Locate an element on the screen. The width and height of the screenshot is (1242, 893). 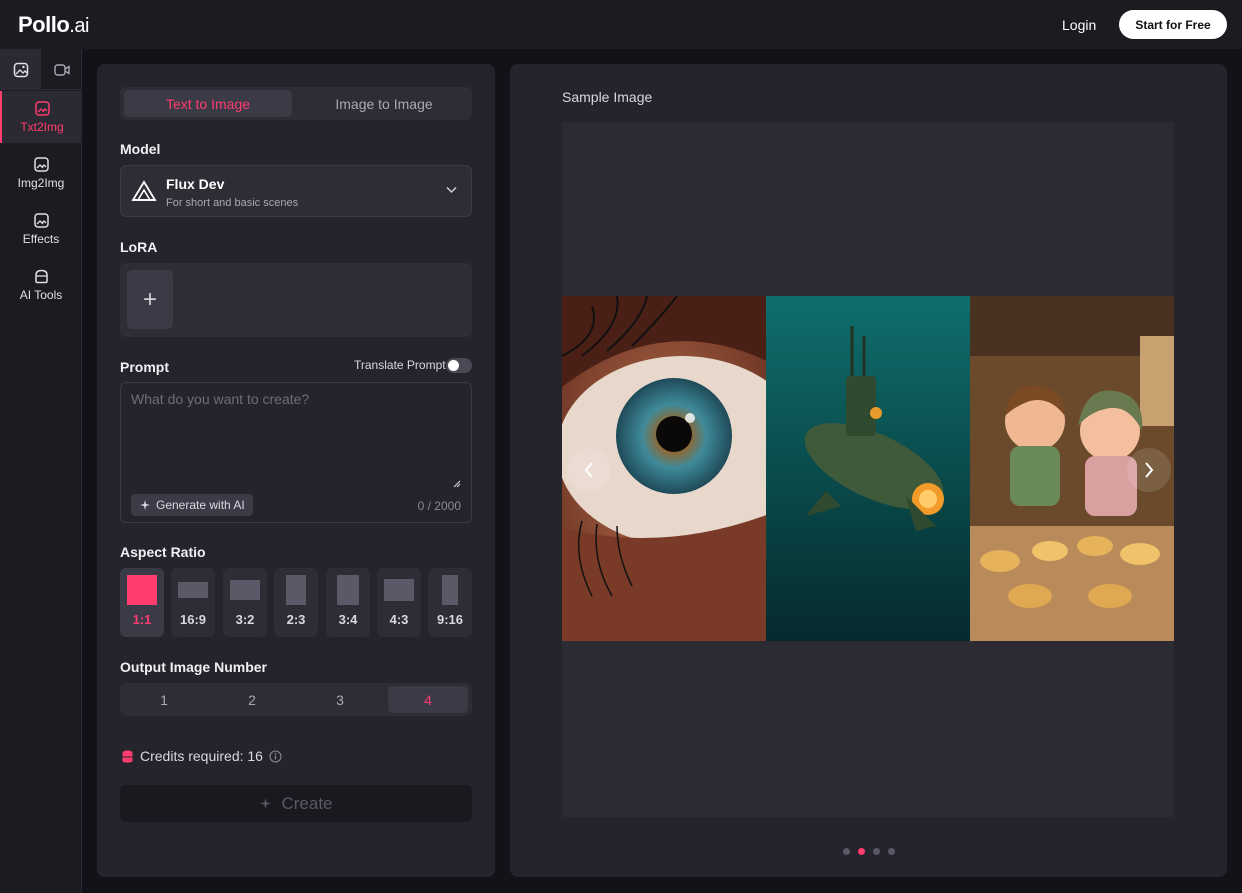
credits-text: Credits required: 16 is located at coordinates (201, 756).